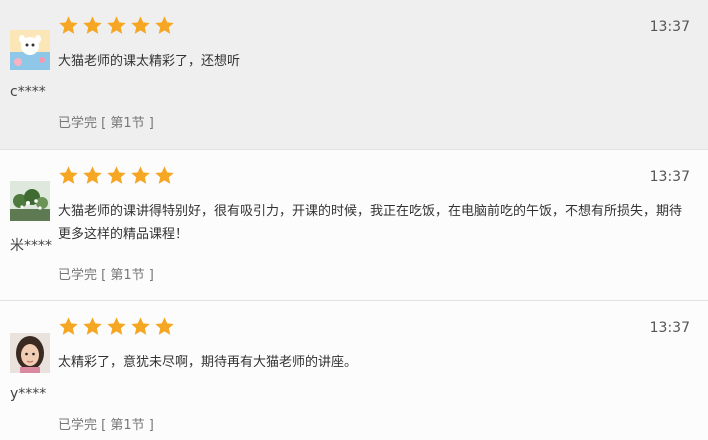 This screenshot has width=708, height=440. I want to click on avatar-girl-icon, so click(30, 353).